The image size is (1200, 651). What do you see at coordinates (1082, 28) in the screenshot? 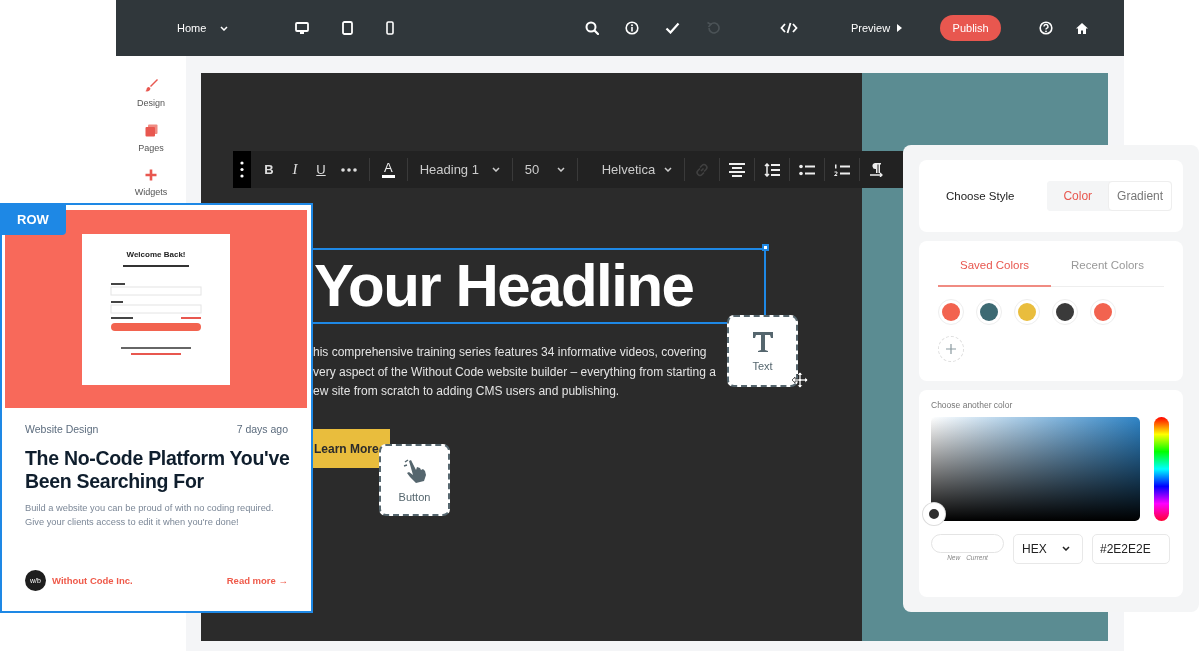
I see `home-icon` at bounding box center [1082, 28].